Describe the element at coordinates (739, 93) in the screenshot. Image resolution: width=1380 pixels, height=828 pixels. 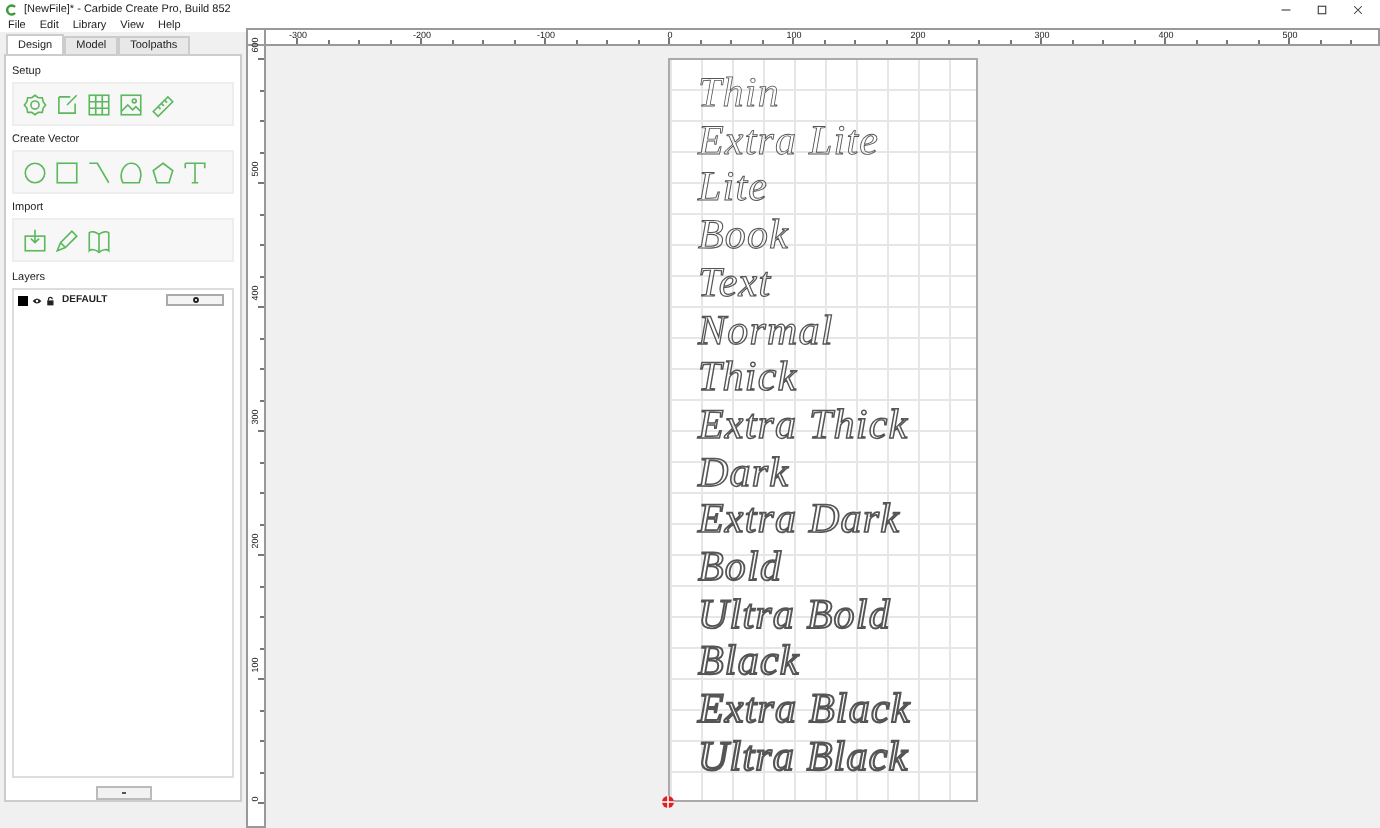
I see `outlined-text: Thin` at that location.